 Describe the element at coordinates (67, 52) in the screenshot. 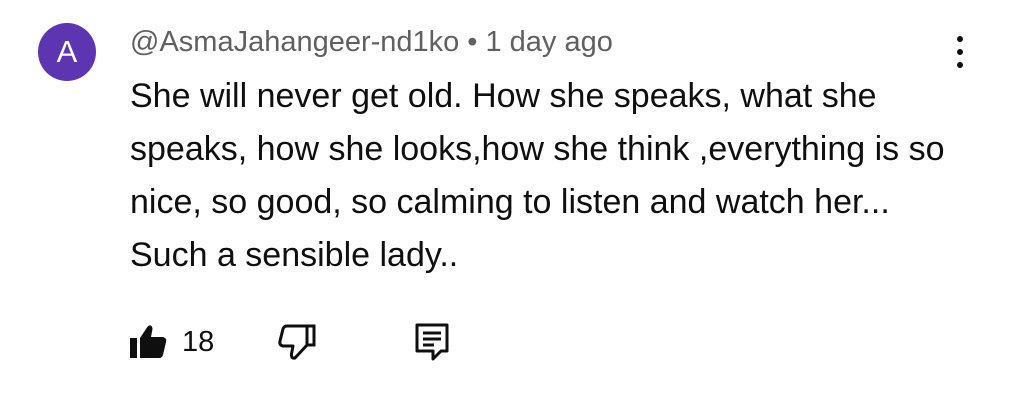

I see `avatar: A` at that location.